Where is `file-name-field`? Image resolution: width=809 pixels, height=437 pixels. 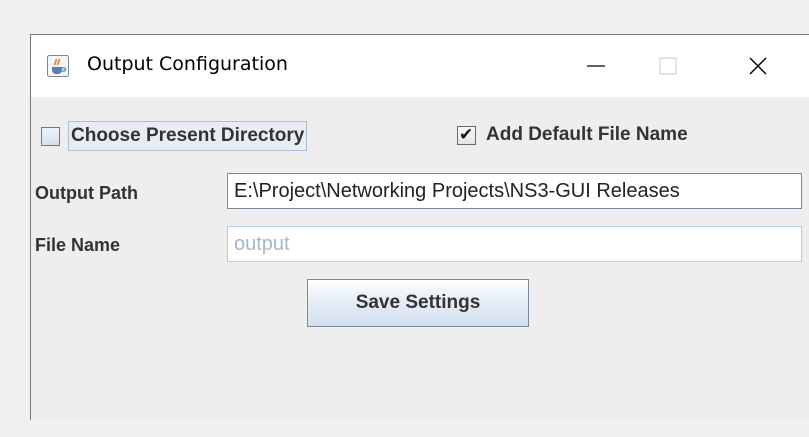
file-name-field is located at coordinates (514, 244).